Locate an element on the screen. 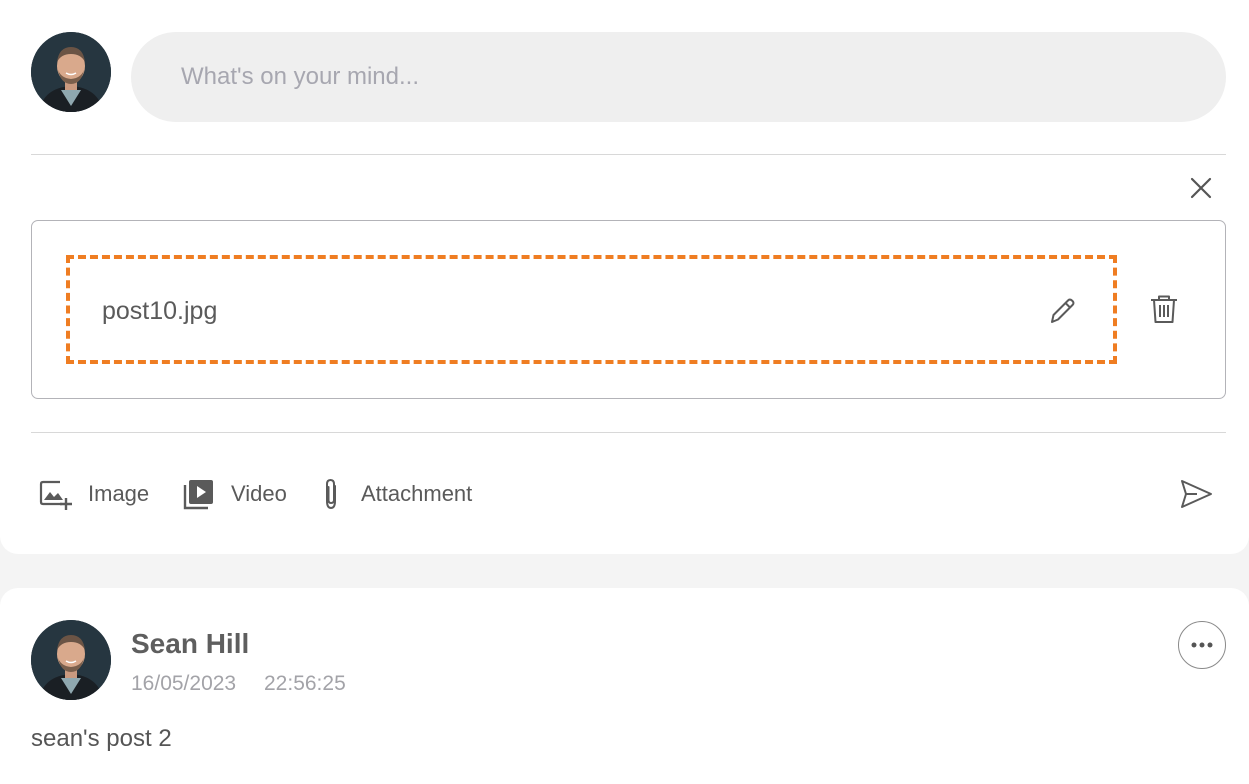  attachment-file-name: post10.jpg is located at coordinates (160, 311).